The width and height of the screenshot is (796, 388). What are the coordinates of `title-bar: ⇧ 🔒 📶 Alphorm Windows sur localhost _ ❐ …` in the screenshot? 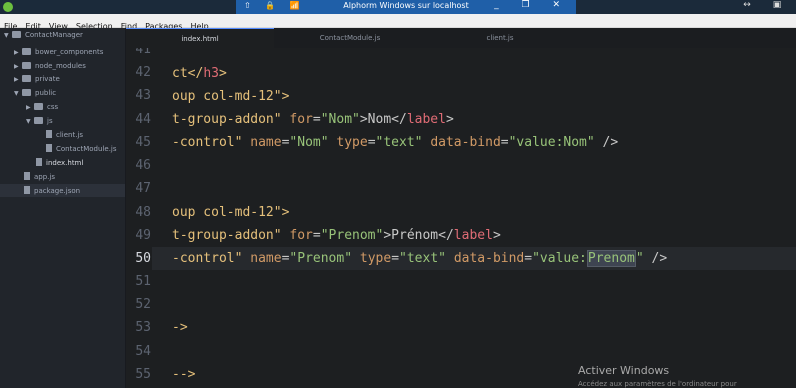 It's located at (398, 7).